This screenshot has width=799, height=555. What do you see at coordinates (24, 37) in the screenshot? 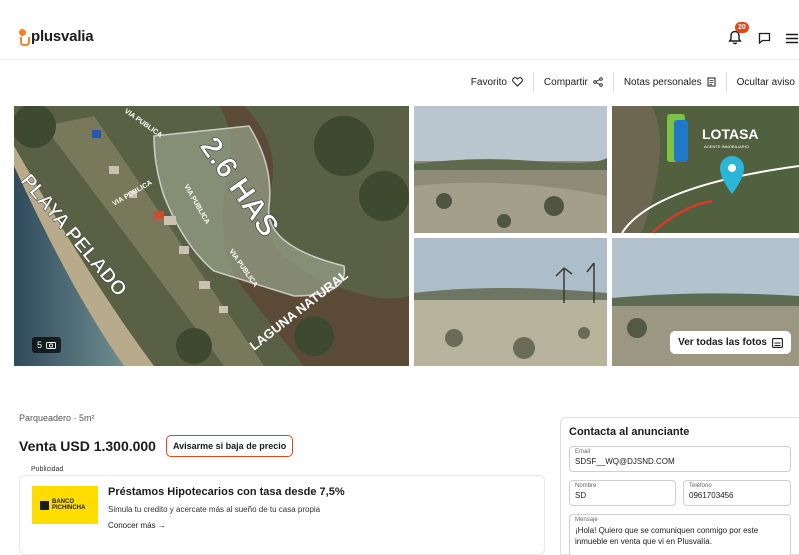
I see `plusvalia-logo-mark-icon` at bounding box center [24, 37].